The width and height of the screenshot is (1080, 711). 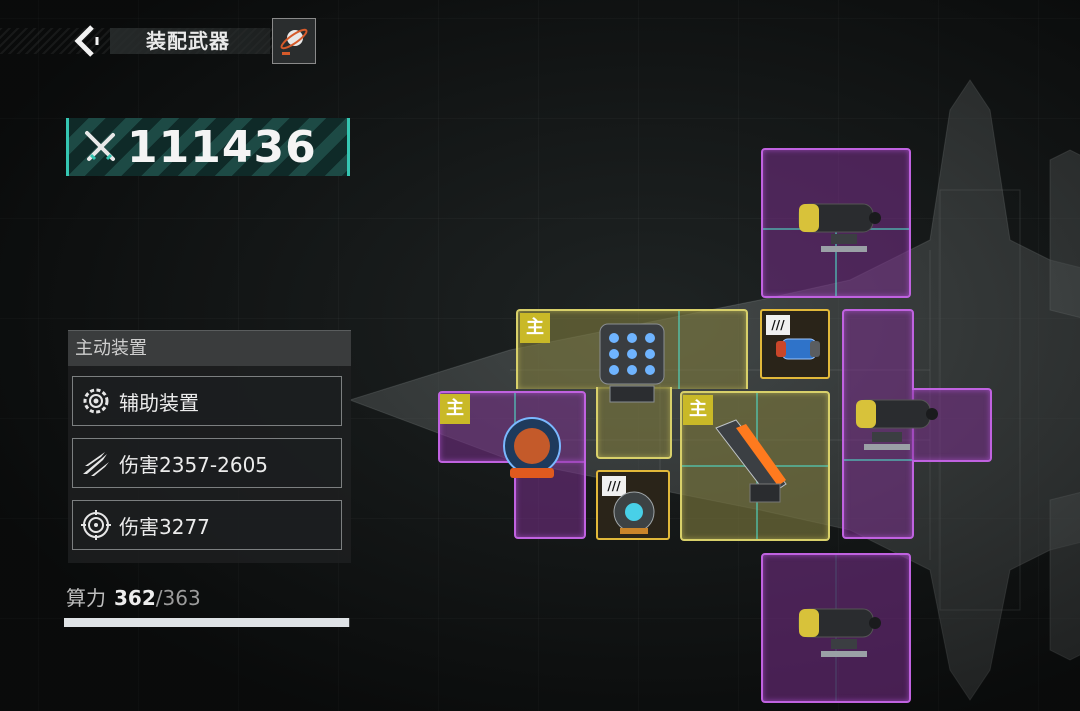 I want to click on stat-row-auxiliary: 辅助装置, so click(x=207, y=401).